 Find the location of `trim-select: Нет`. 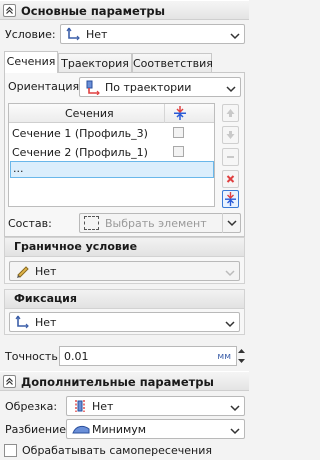

trim-select: Нет is located at coordinates (155, 406).